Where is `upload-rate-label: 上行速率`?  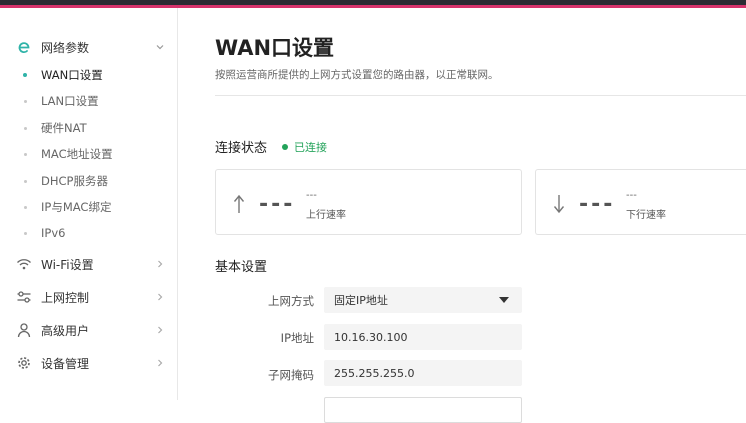 upload-rate-label: 上行速率 is located at coordinates (326, 213).